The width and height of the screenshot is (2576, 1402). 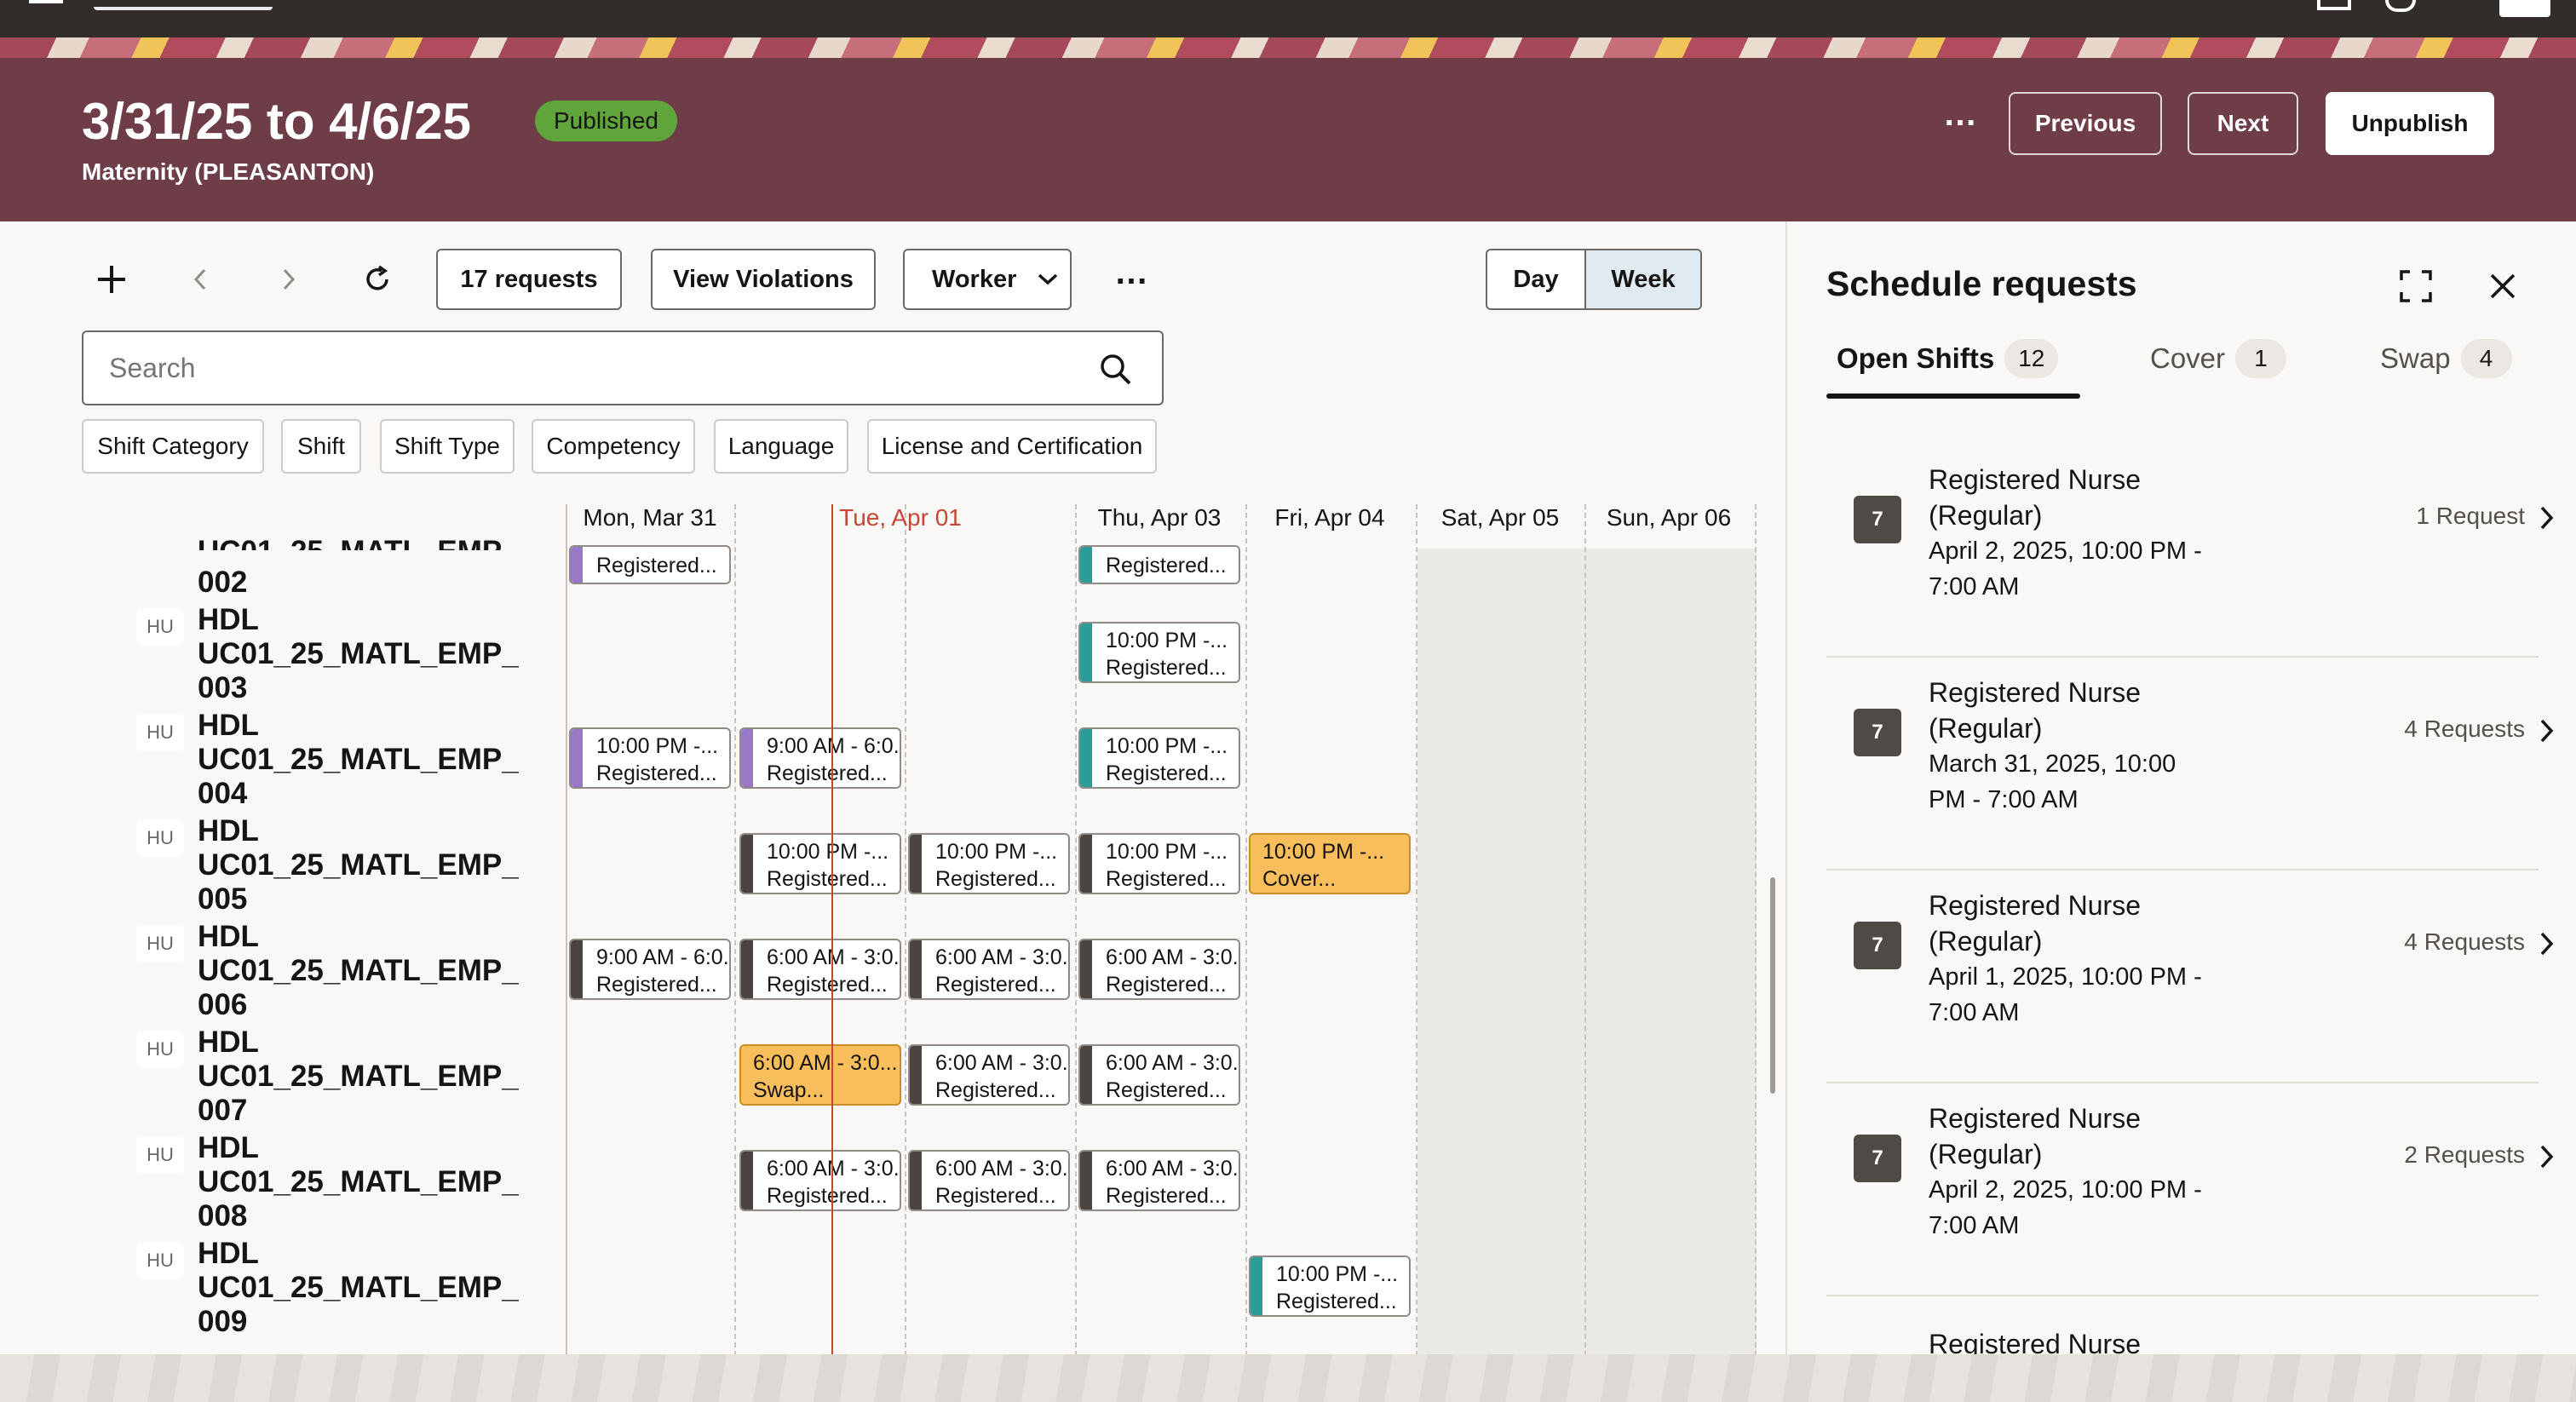 I want to click on day-header-sun: Sun, Apr 06, so click(x=1669, y=517).